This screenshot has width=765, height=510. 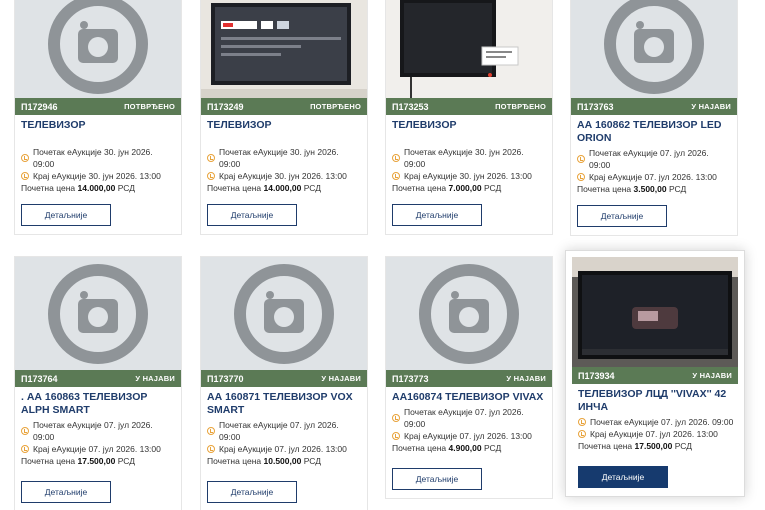 What do you see at coordinates (410, 378) in the screenshot?
I see `auction-code: П173773` at bounding box center [410, 378].